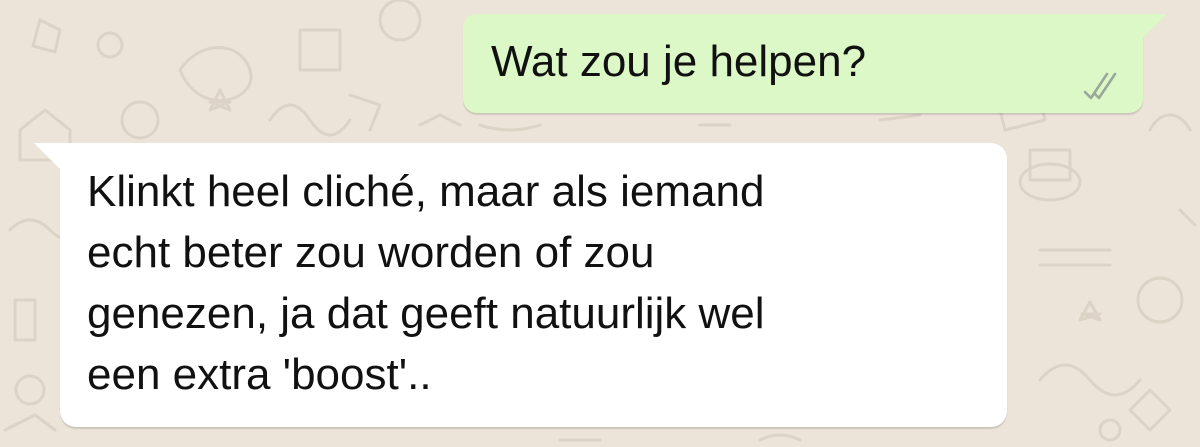 Image resolution: width=1200 pixels, height=447 pixels. I want to click on outgoing-message-bubble: Wat zou je helpen?, so click(815, 63).